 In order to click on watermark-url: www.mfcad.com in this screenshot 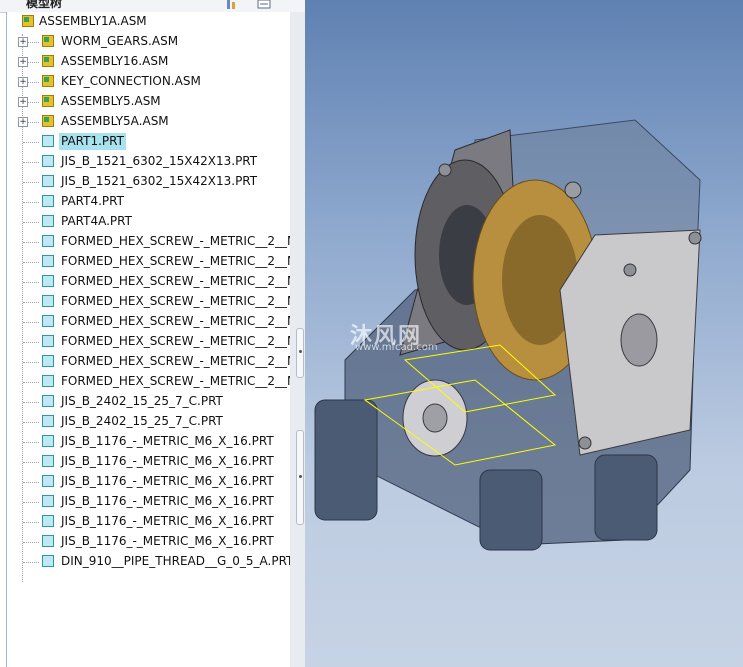, I will do `click(396, 347)`.